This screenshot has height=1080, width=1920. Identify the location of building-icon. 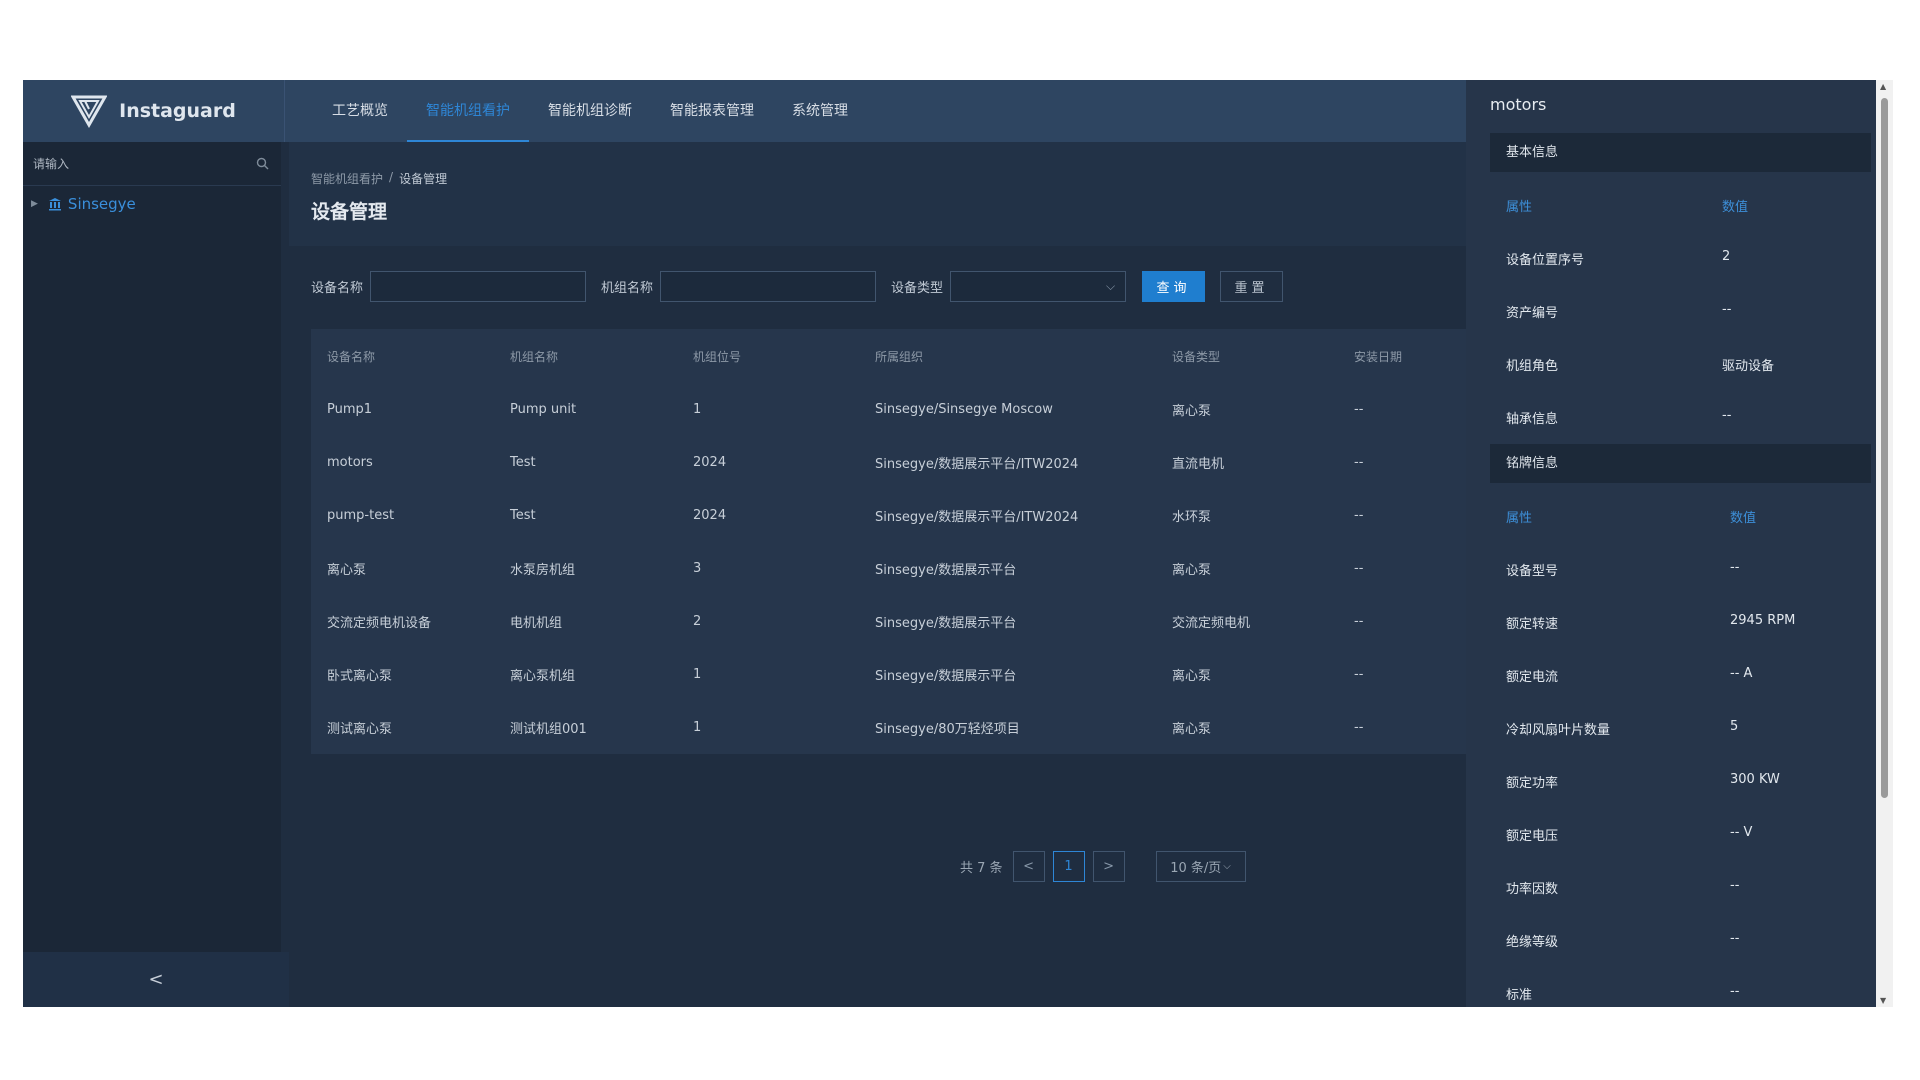
(54, 204).